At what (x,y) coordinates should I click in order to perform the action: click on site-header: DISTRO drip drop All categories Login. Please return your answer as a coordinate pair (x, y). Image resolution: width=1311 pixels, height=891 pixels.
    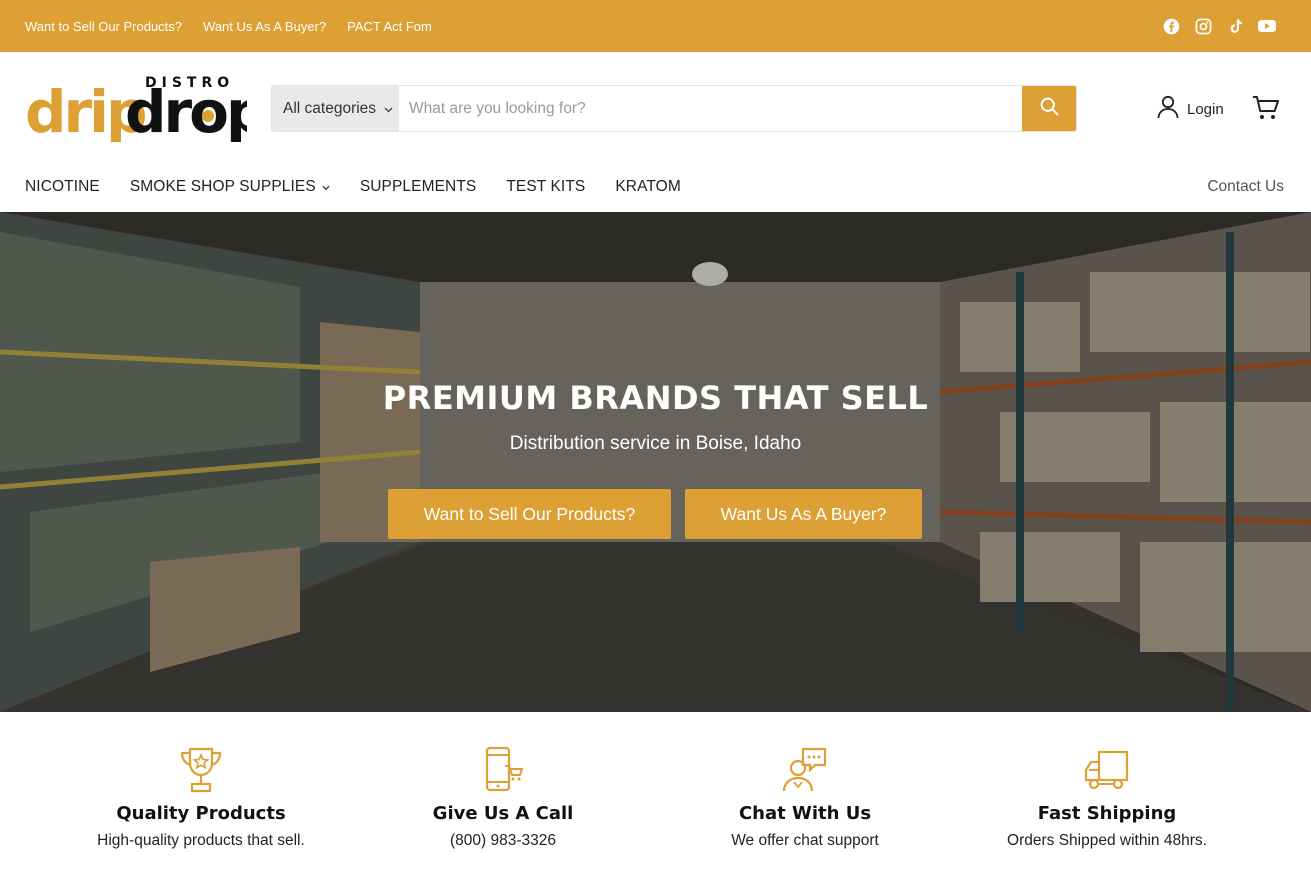
    Looking at the image, I should click on (655, 107).